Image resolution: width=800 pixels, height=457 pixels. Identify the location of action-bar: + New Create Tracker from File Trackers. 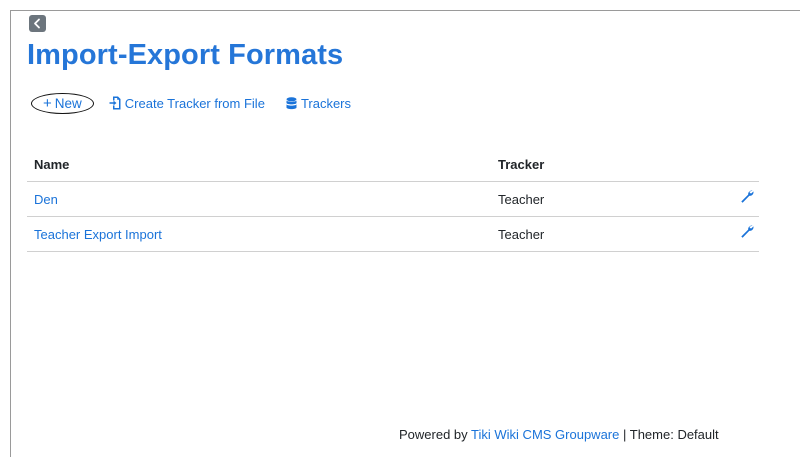
(191, 103).